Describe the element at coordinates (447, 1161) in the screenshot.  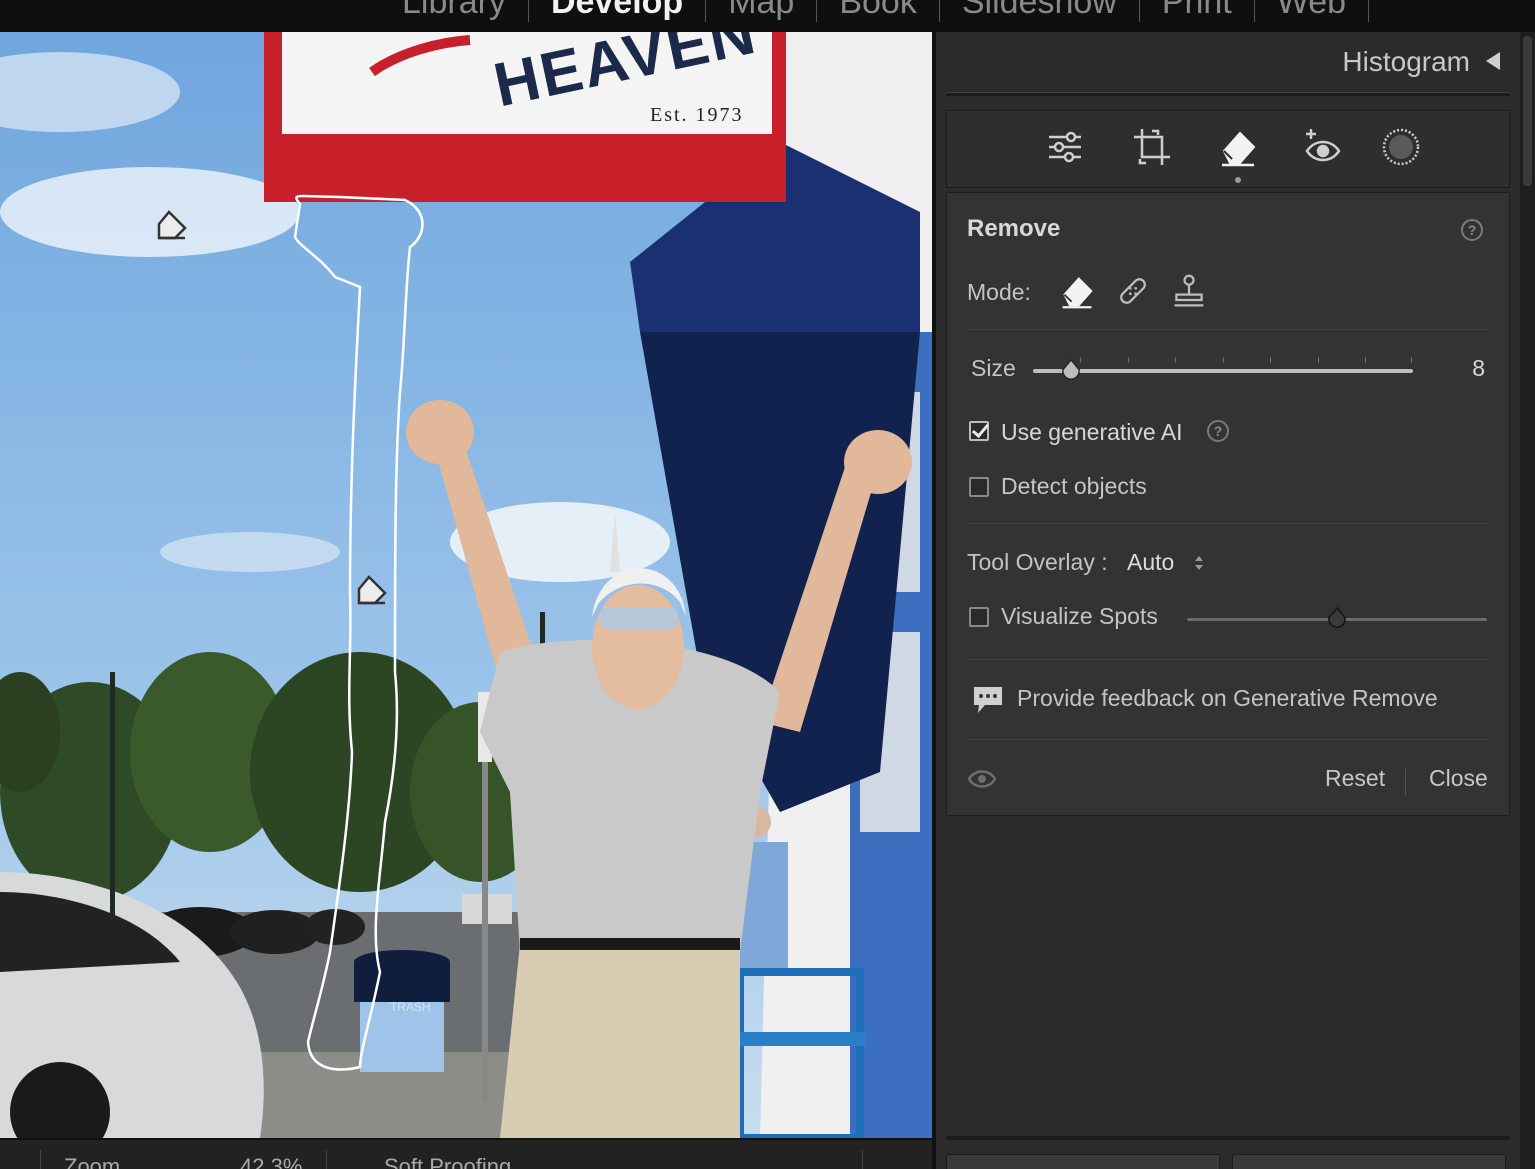
I see `soft-proofing-label: Soft Proofing` at that location.